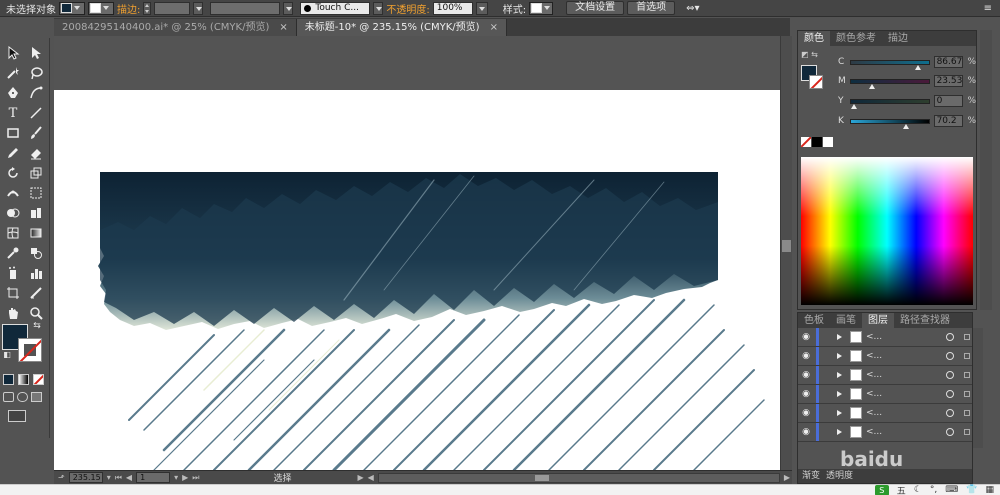  Describe the element at coordinates (878, 320) in the screenshot. I see `tab-layers: 图层` at that location.